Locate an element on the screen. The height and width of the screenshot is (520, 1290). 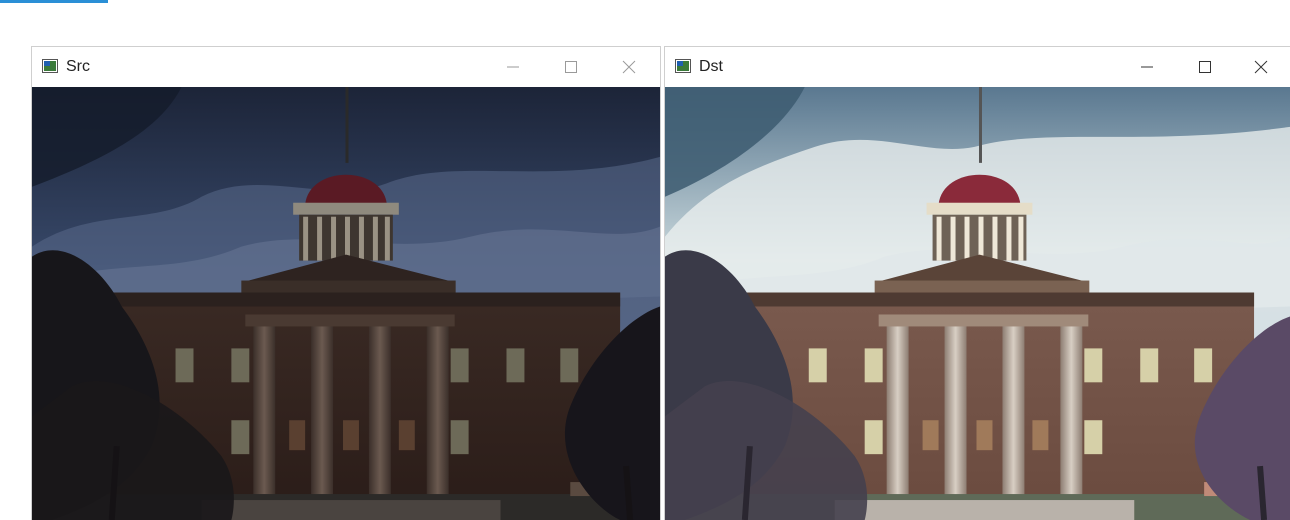
window-title: Src is located at coordinates (78, 66).